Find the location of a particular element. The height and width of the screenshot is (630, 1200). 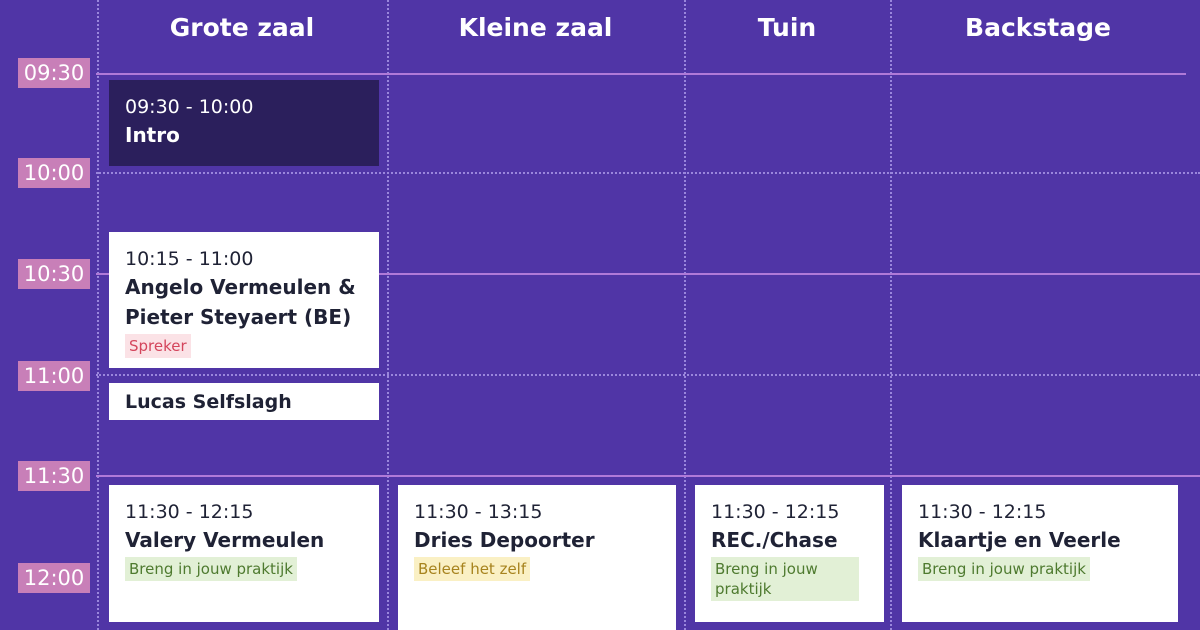

room-header-backstage: Backstage is located at coordinates (1038, 27).